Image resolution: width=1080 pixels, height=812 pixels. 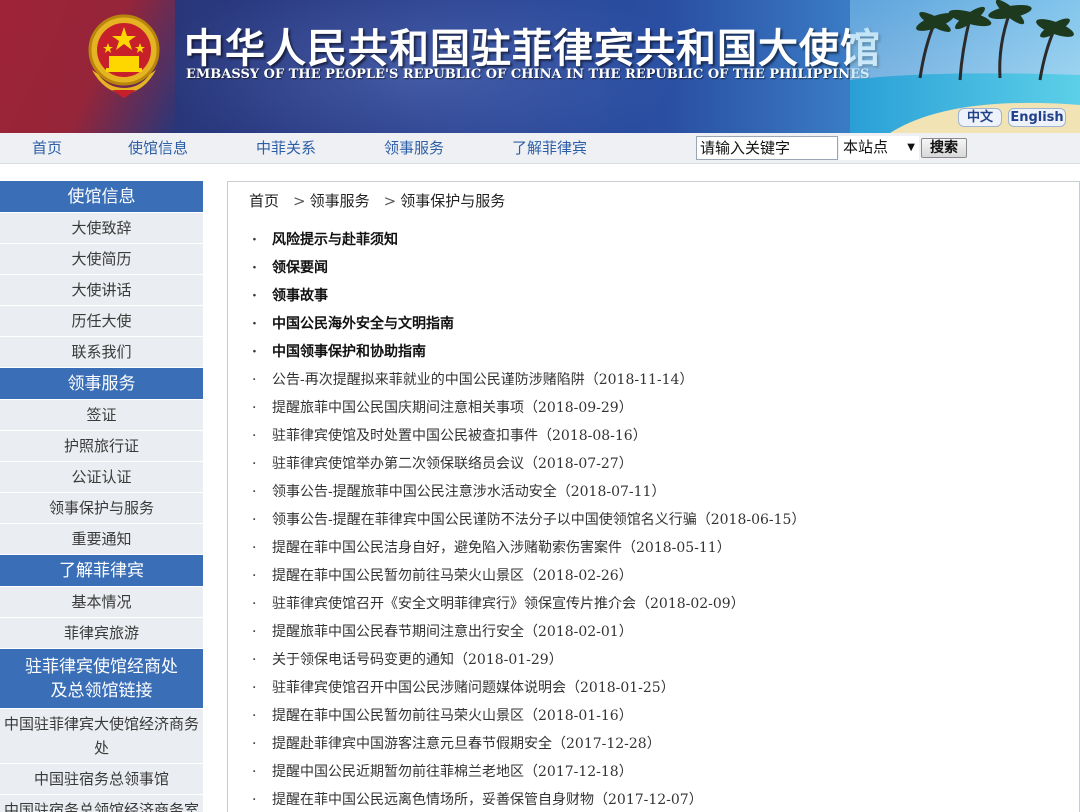 What do you see at coordinates (483, 380) in the screenshot?
I see `news-item-title: 公告-再次提醒拟来菲就业的中国公民谨防涉赌陷阱（2018-11-14）` at bounding box center [483, 380].